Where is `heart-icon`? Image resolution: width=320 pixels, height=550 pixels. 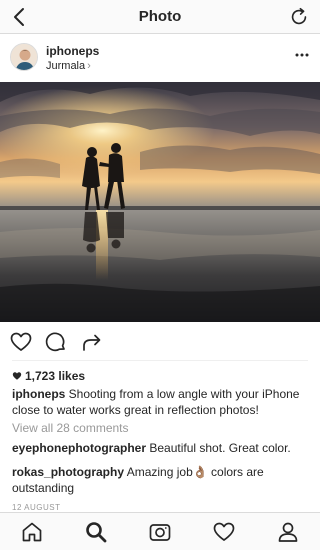 heart-icon is located at coordinates (21, 342).